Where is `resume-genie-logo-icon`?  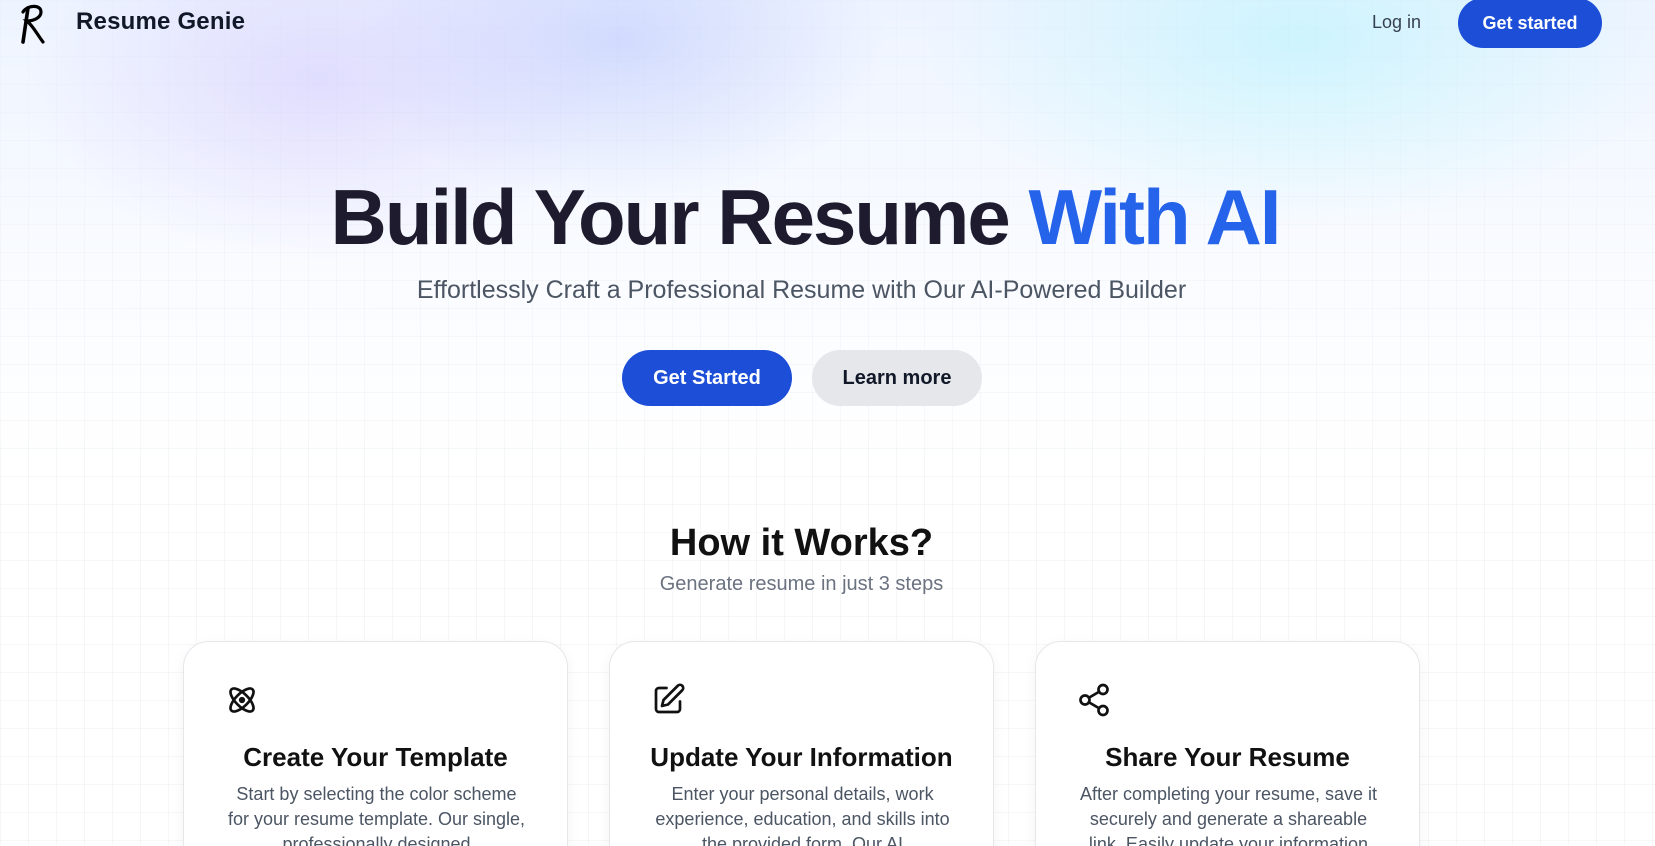
resume-genie-logo-icon is located at coordinates (32, 23).